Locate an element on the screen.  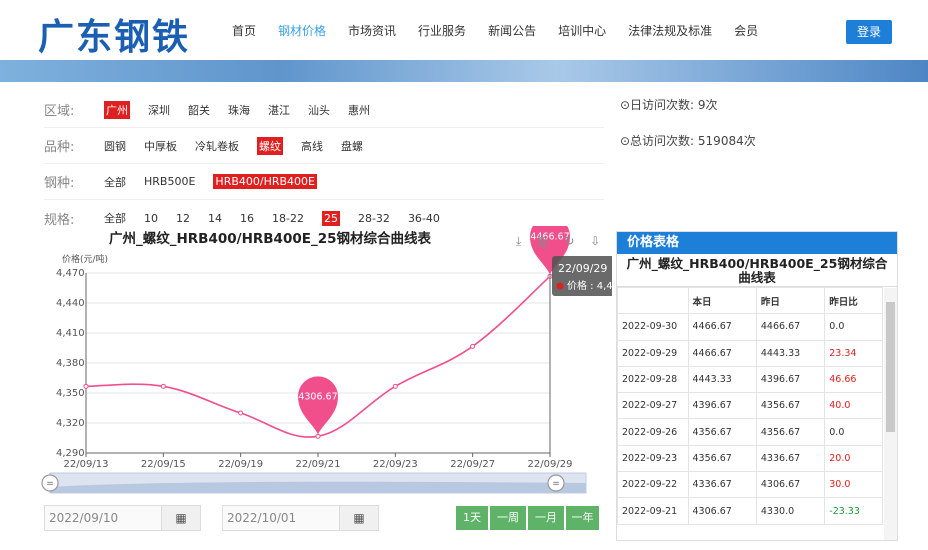
nav-item: 首页 is located at coordinates (244, 30).